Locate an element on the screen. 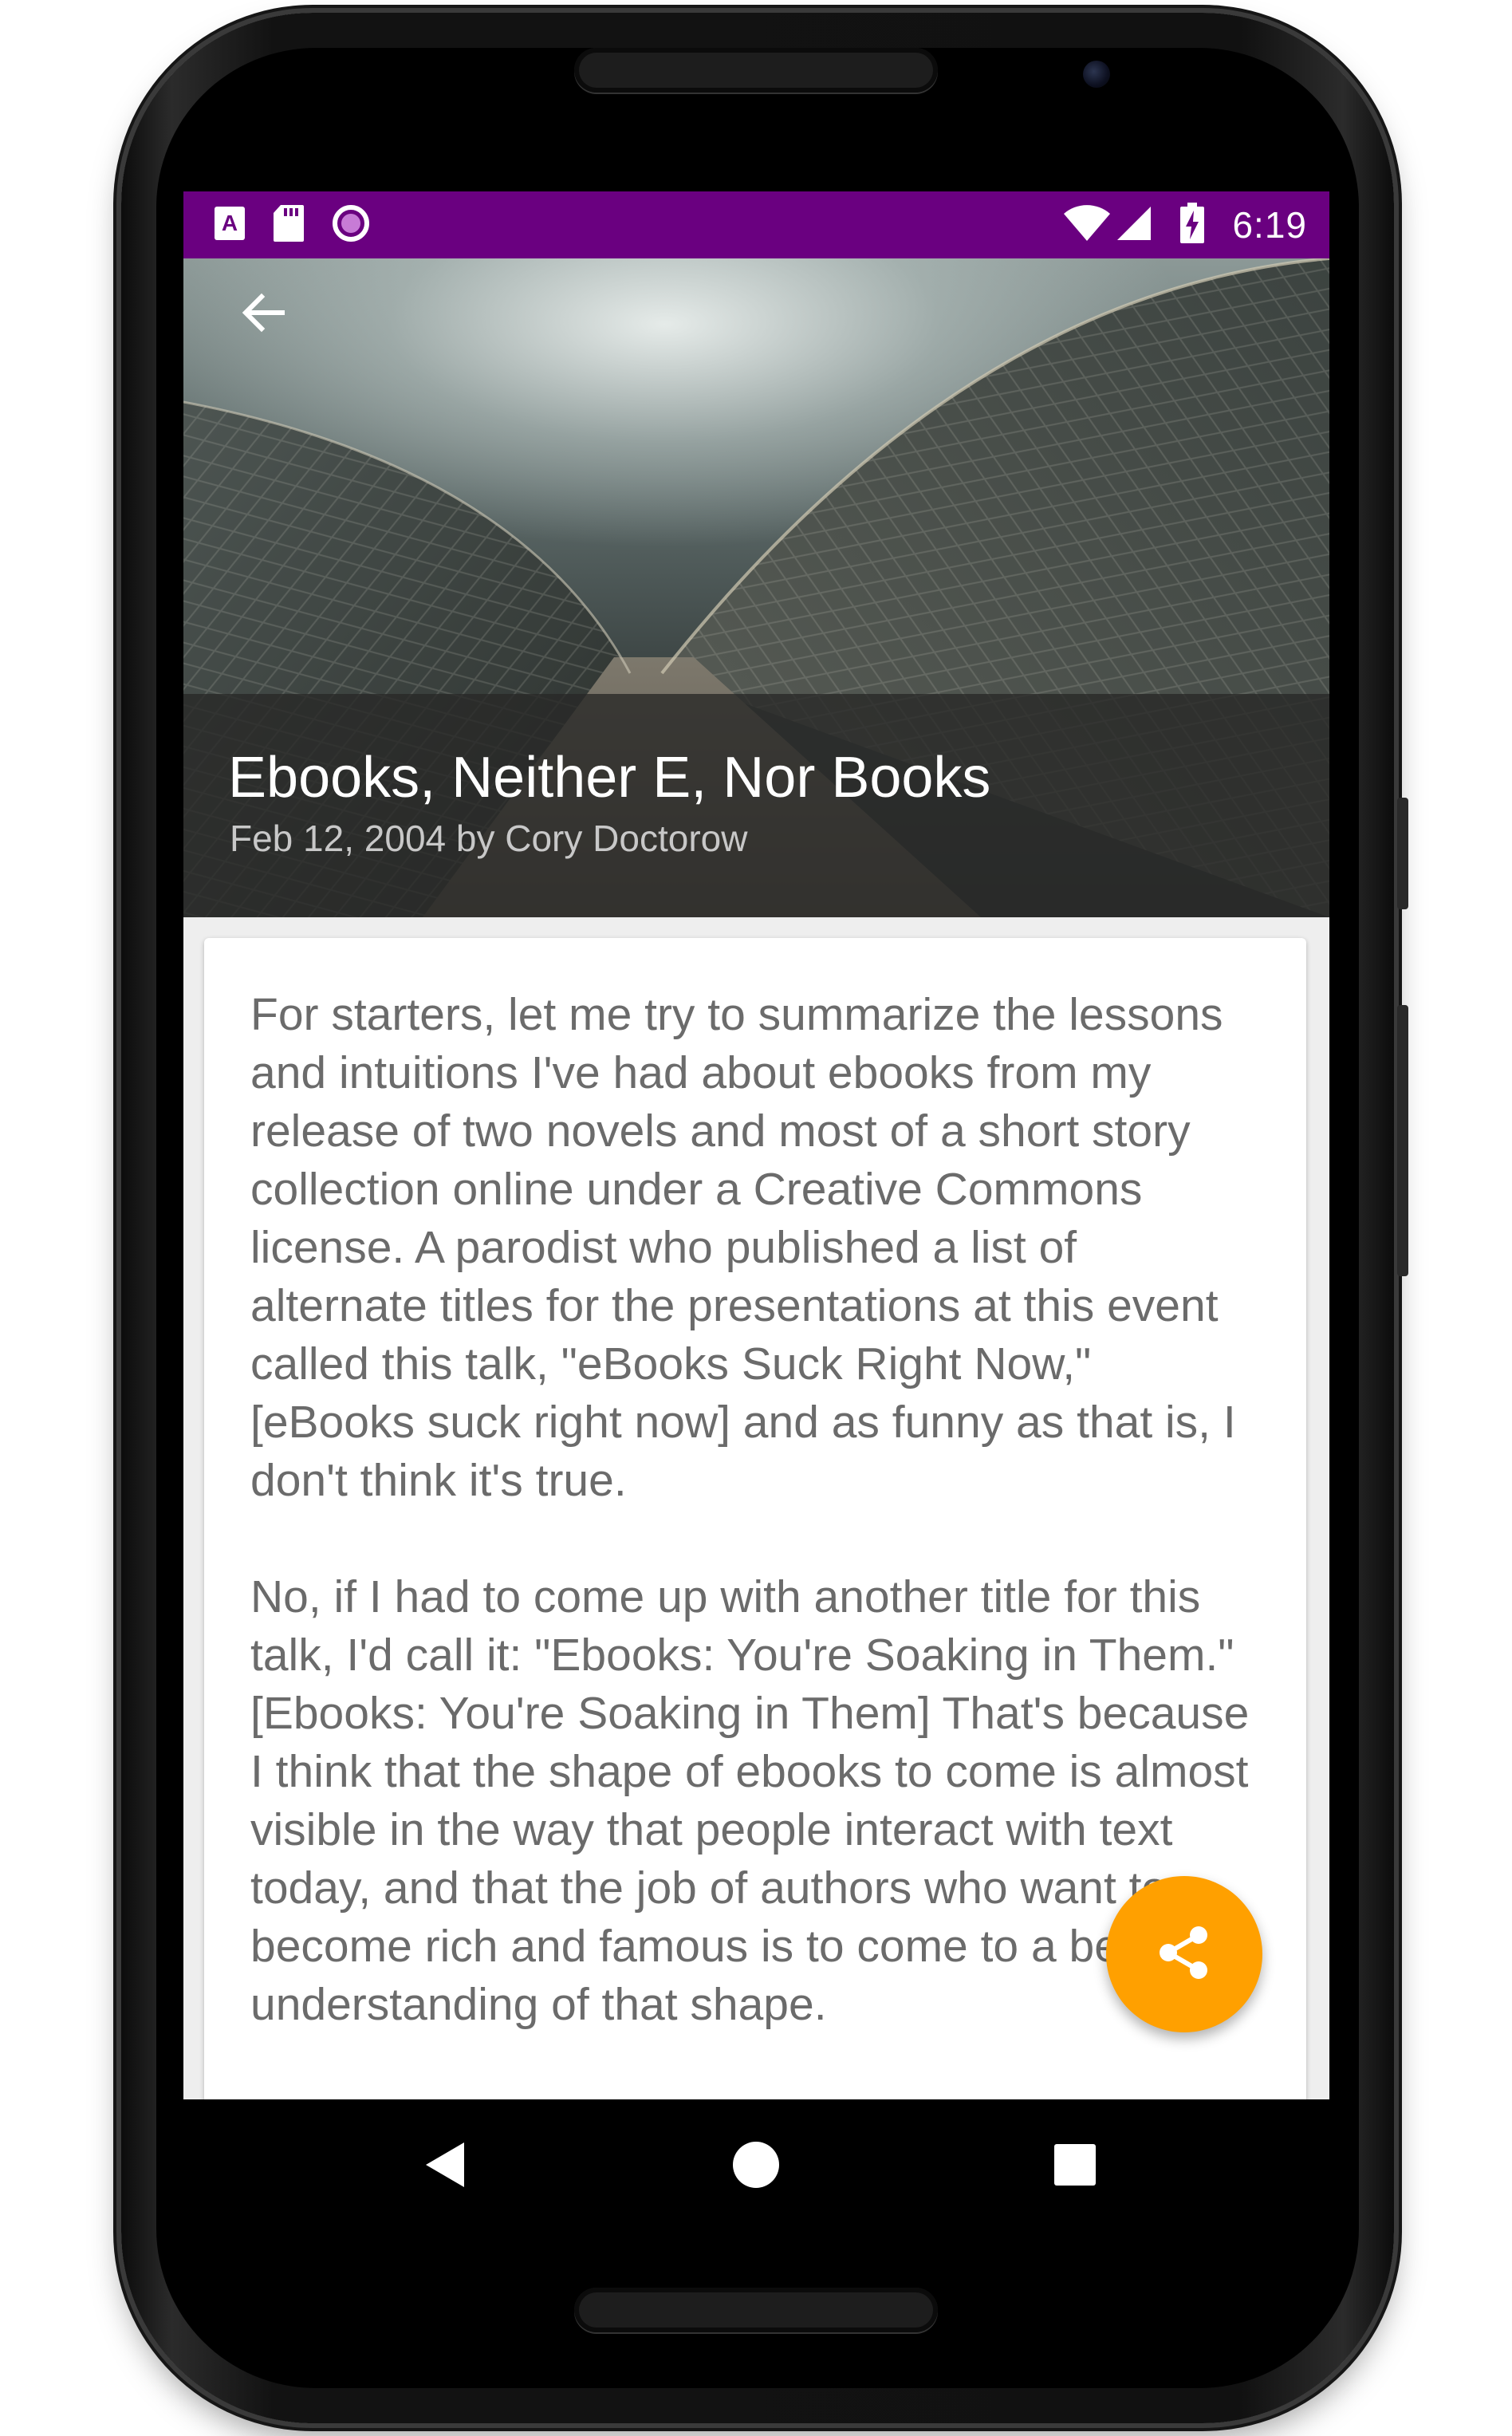 This screenshot has width=1512, height=2436. sync-circle-icon is located at coordinates (351, 225).